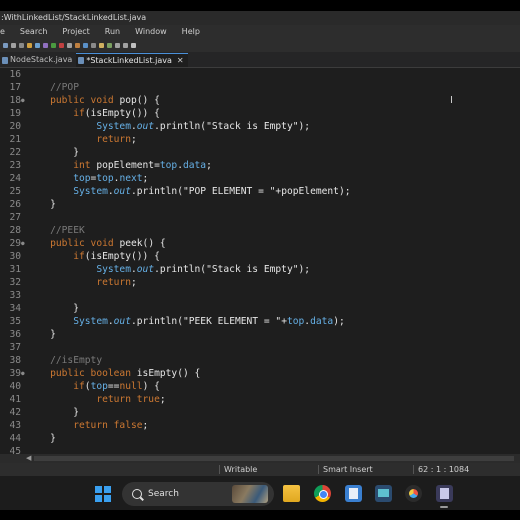  Describe the element at coordinates (260, 113) in the screenshot. I see `code-line: 19 if(isEmpty()) {` at that location.